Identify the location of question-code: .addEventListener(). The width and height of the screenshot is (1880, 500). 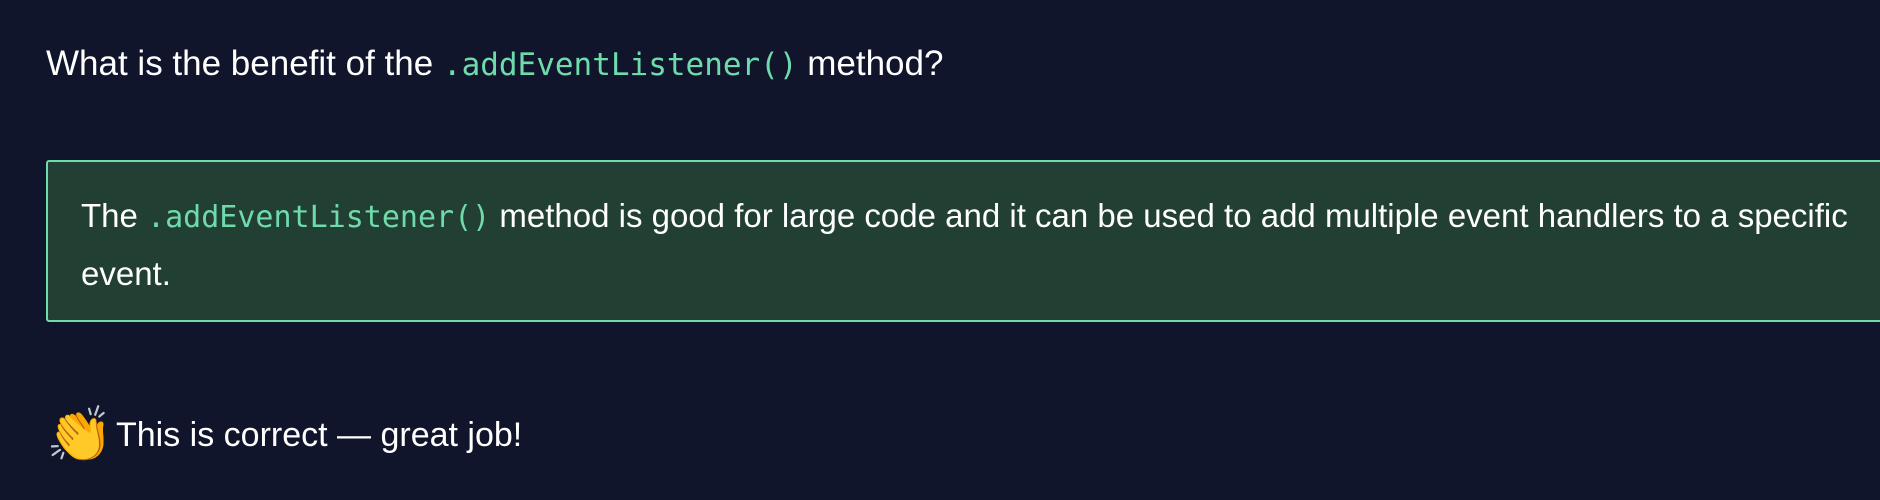
(620, 65).